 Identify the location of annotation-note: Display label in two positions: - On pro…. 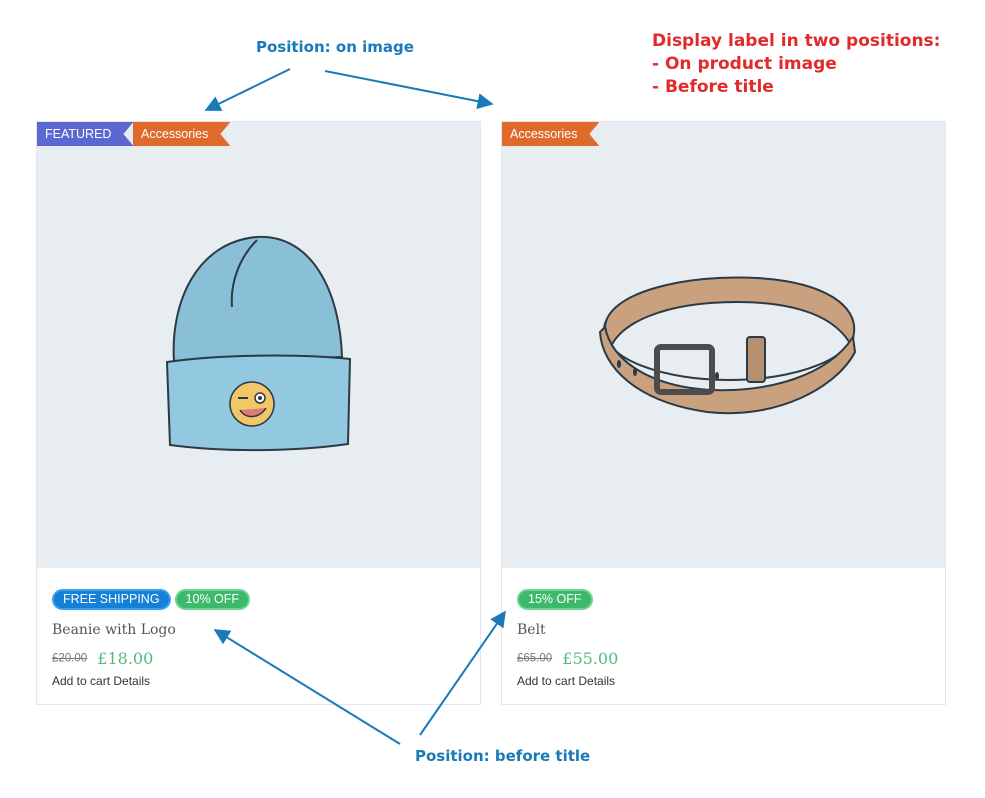
(796, 64).